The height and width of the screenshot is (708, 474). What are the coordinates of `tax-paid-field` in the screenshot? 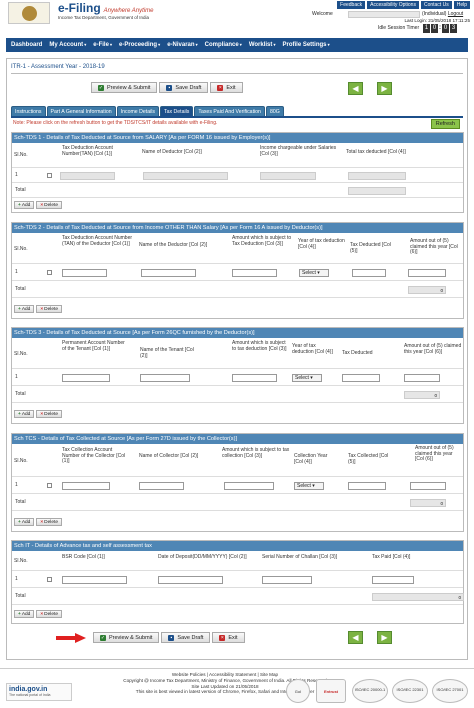 It's located at (393, 580).